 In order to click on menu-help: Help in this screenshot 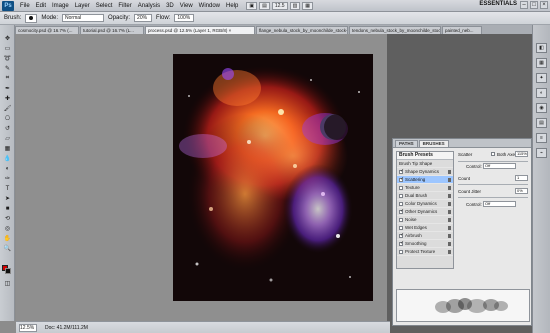, I will do `click(232, 6)`.